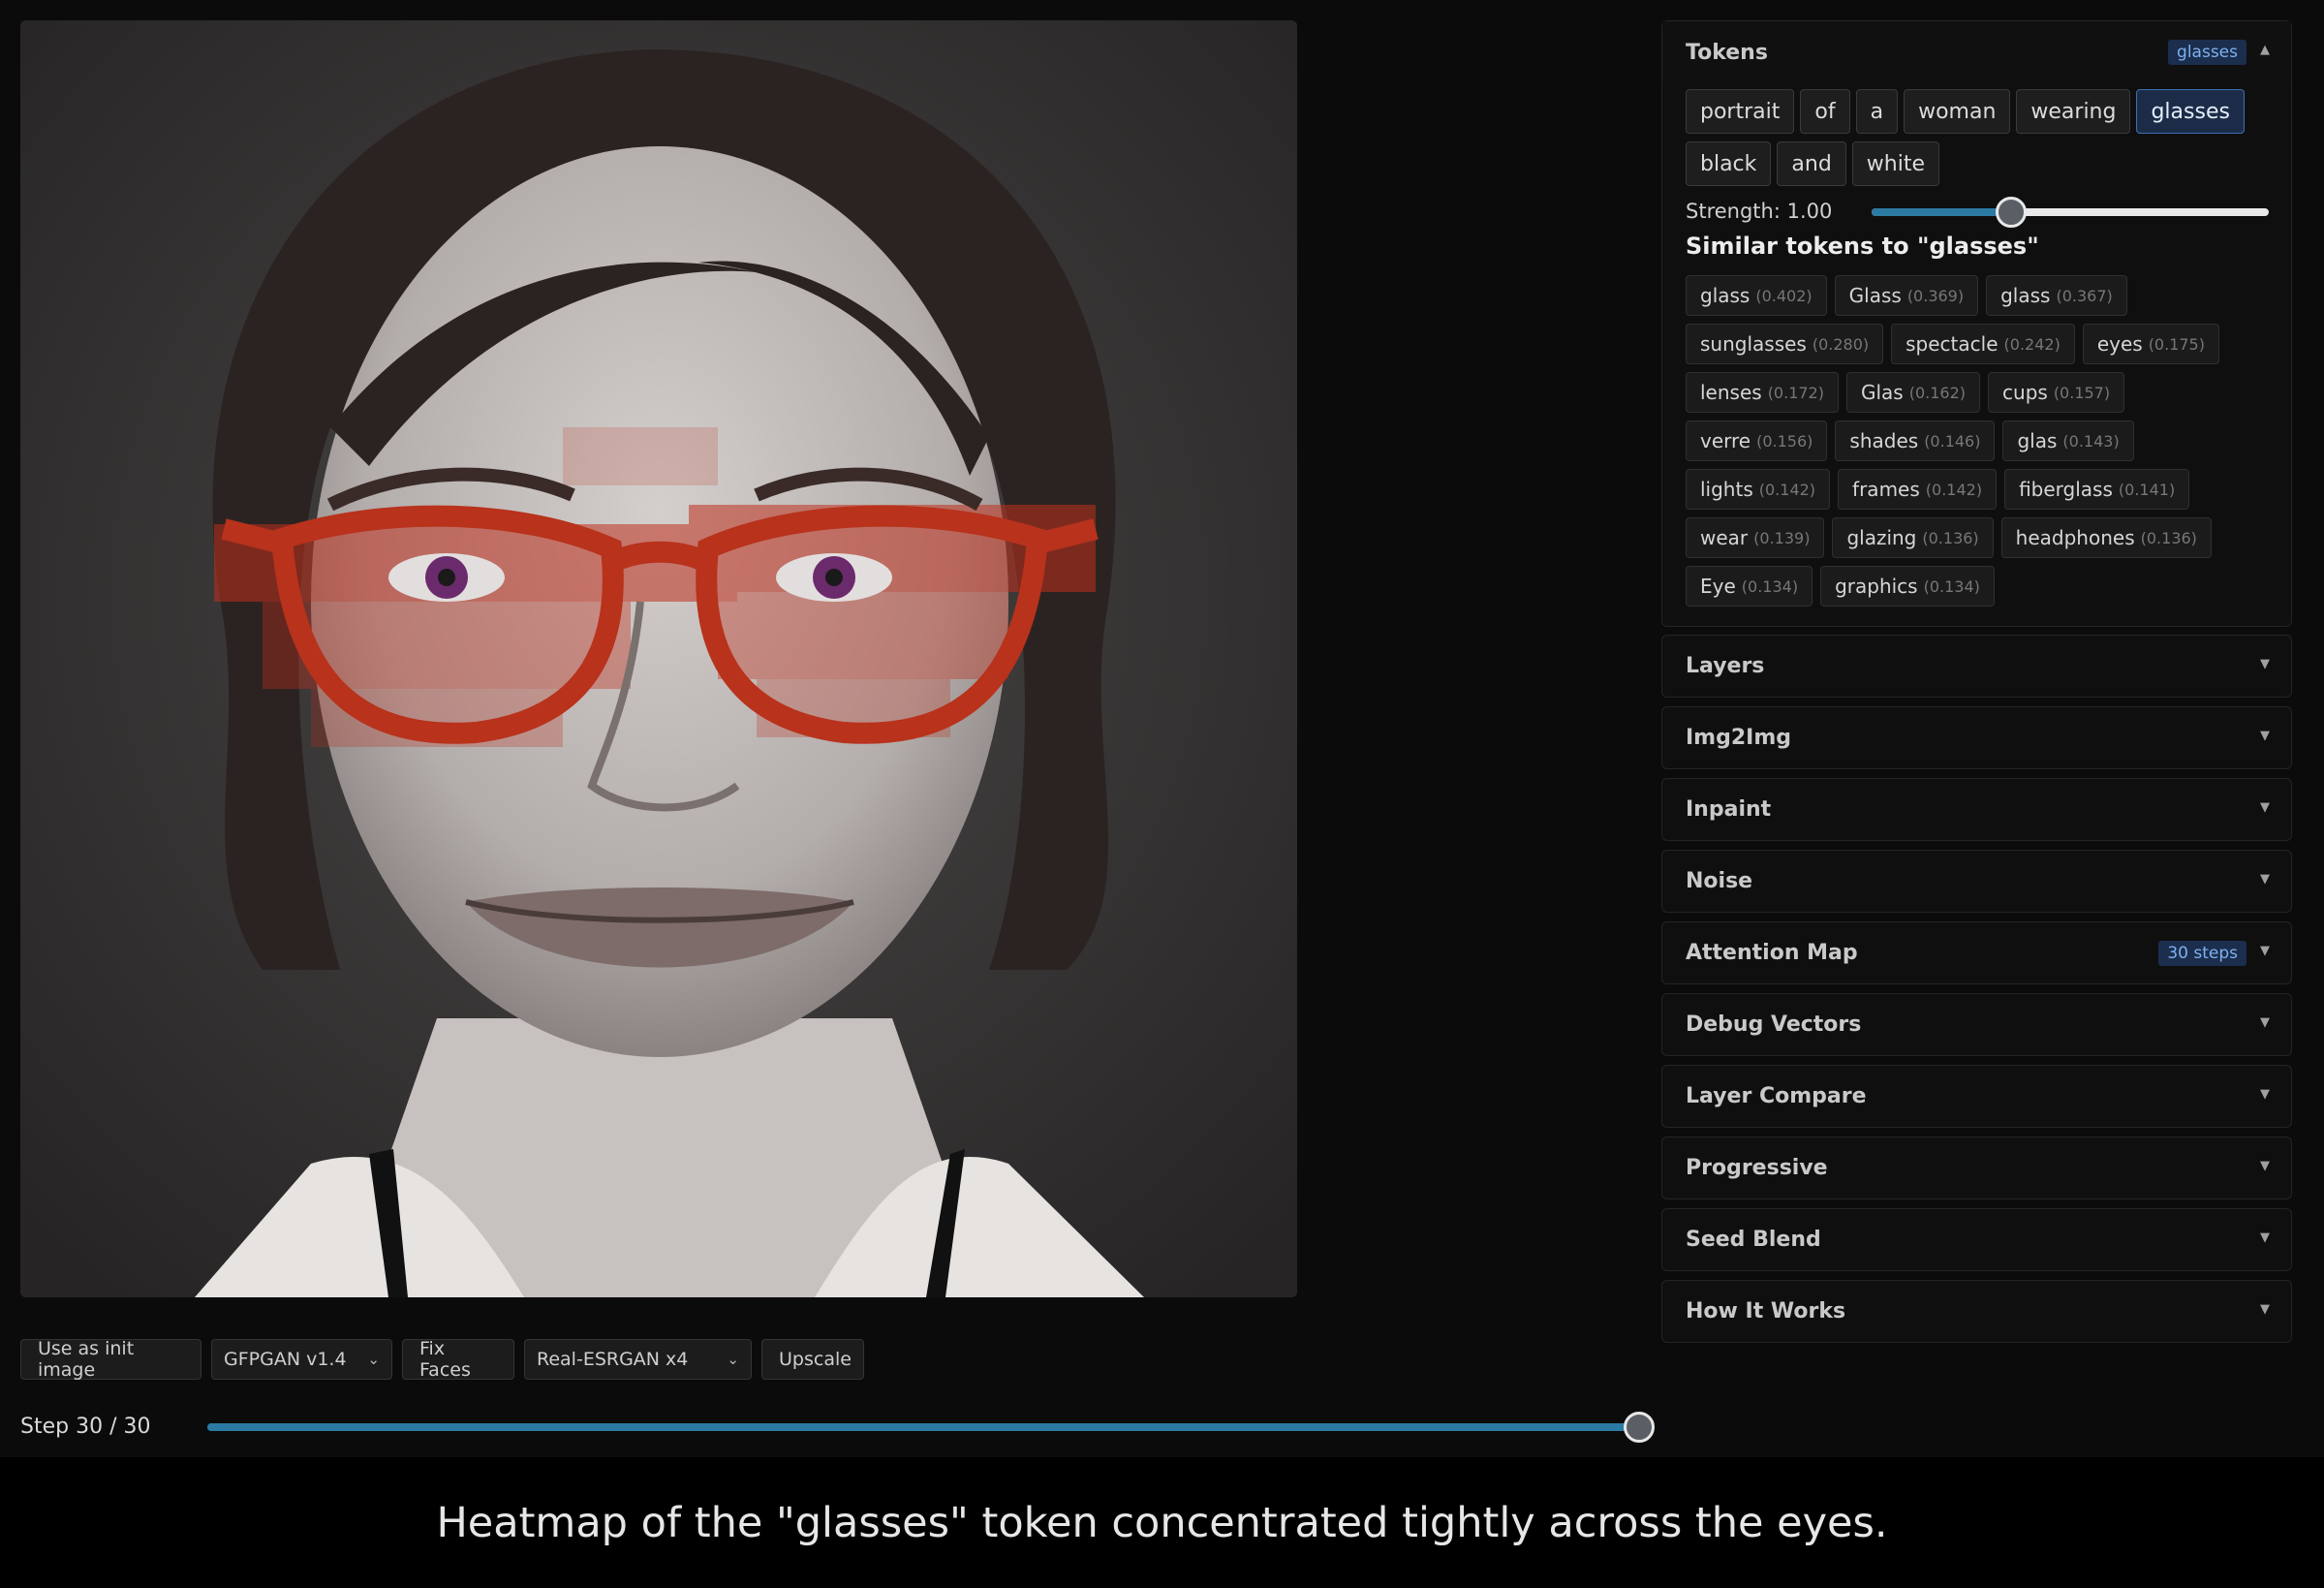 The image size is (2324, 1588). What do you see at coordinates (2025, 392) in the screenshot?
I see `similar-token-word: cups` at bounding box center [2025, 392].